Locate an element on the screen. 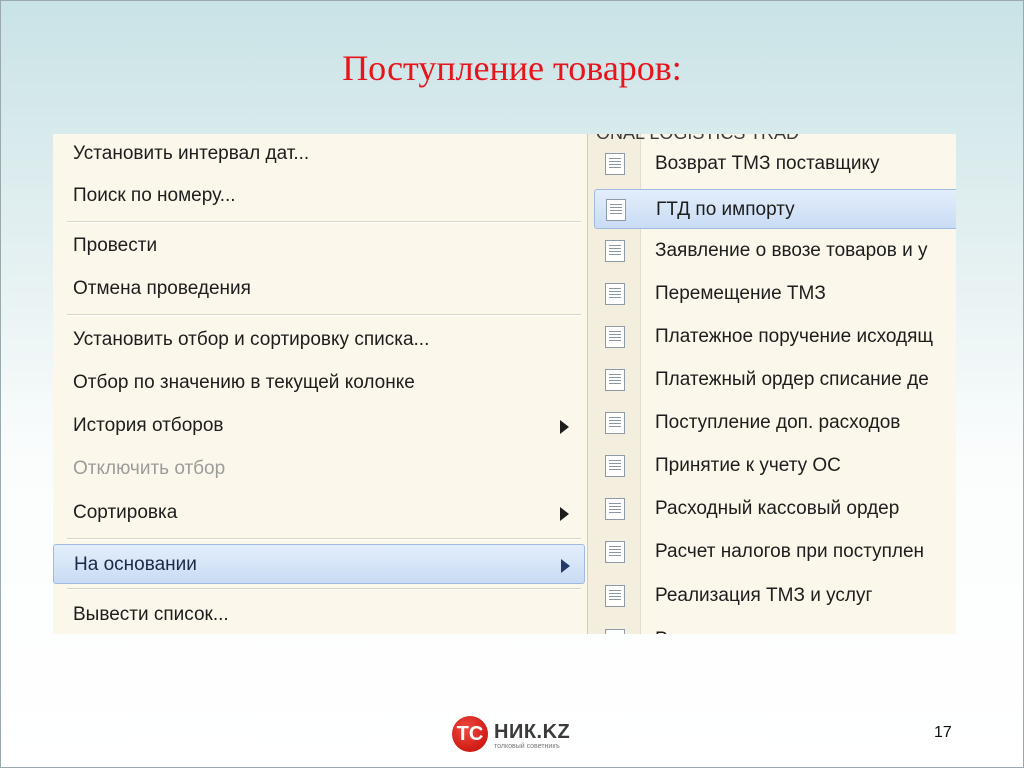 The width and height of the screenshot is (1024, 768). logo-text: НИК.KZ is located at coordinates (532, 732).